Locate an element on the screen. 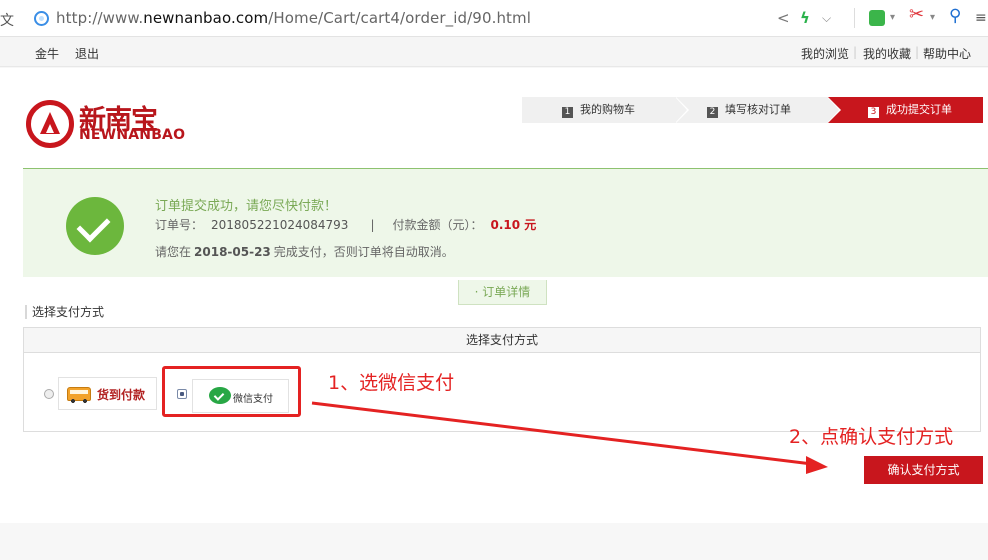 The width and height of the screenshot is (988, 560). annotation-arrow is located at coordinates (569, 437).